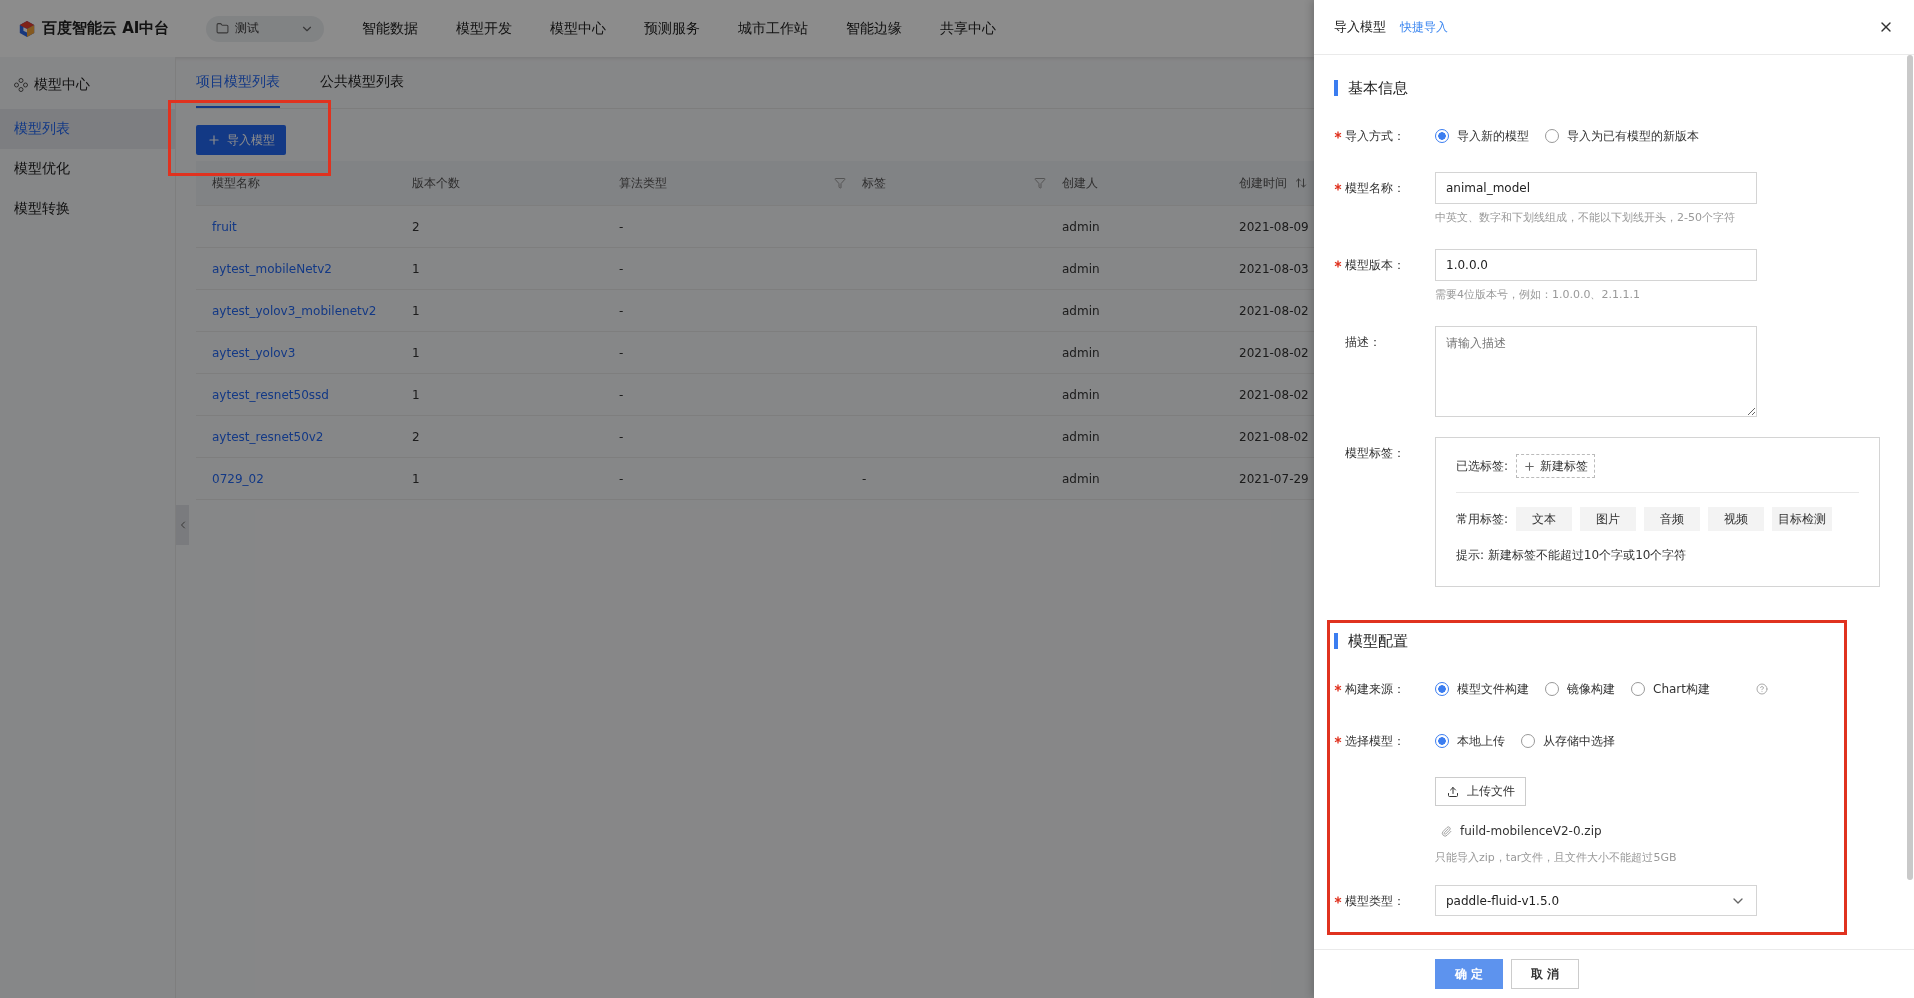 The image size is (1914, 998). I want to click on table-cell: 2021-08-09, so click(1274, 226).